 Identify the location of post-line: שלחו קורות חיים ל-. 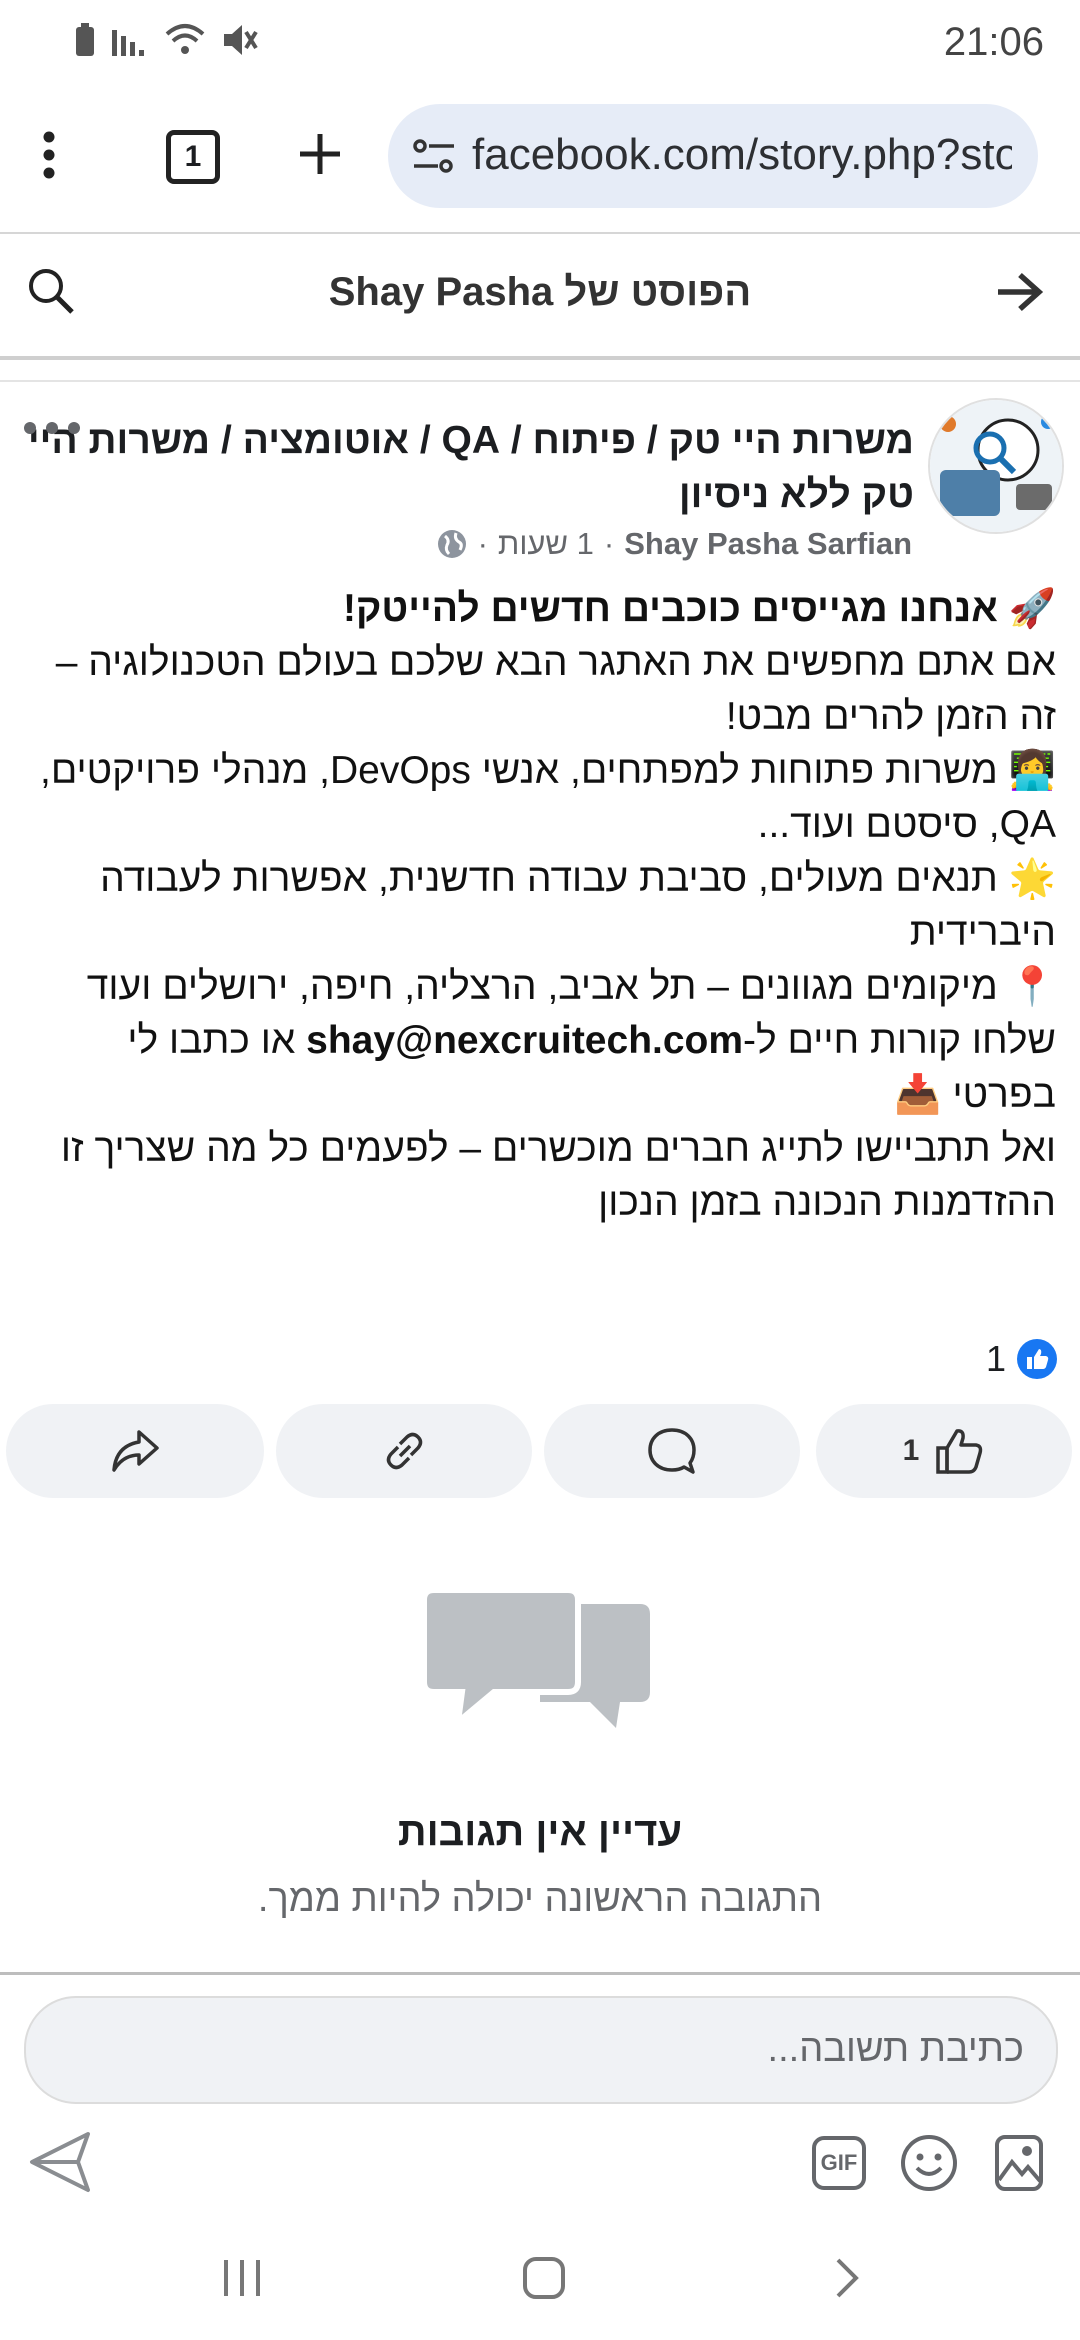
(899, 1040).